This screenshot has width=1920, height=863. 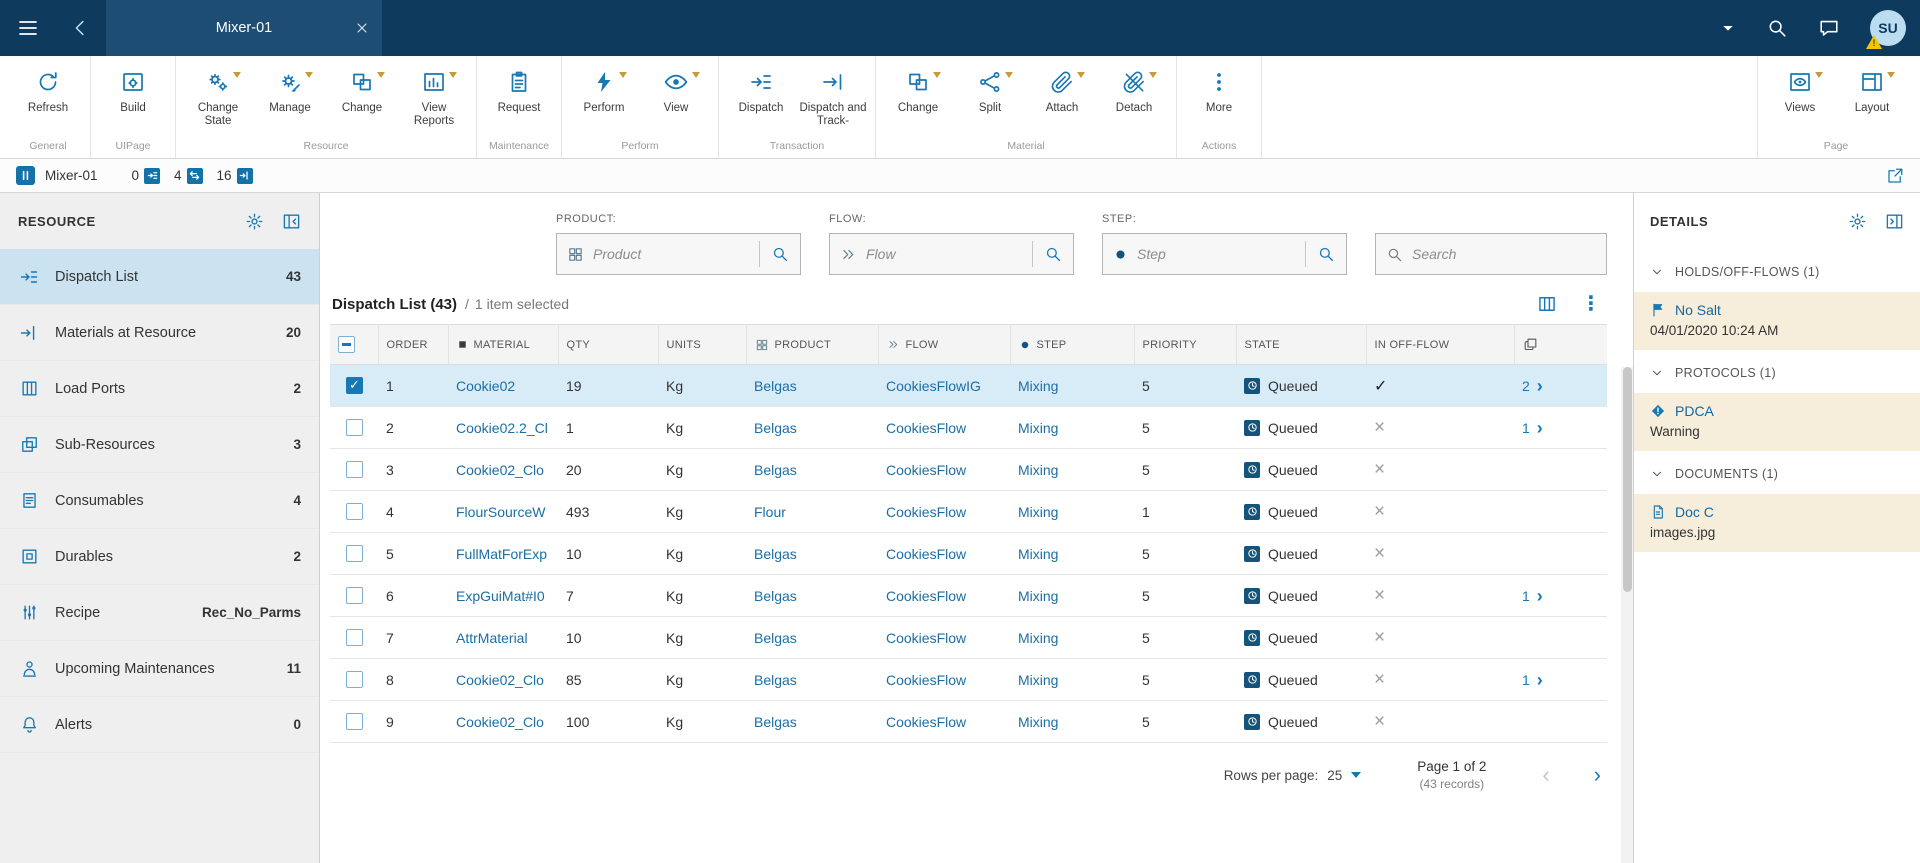 I want to click on scrollbar-thumb, so click(x=1627, y=479).